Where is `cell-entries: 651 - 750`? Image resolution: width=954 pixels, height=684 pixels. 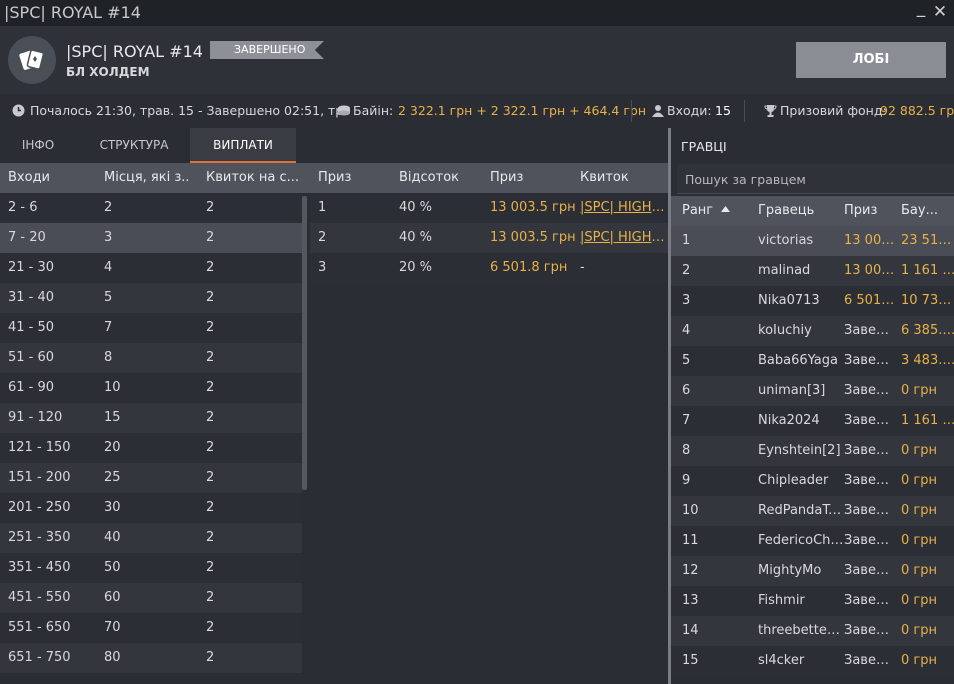
cell-entries: 651 - 750 is located at coordinates (39, 657).